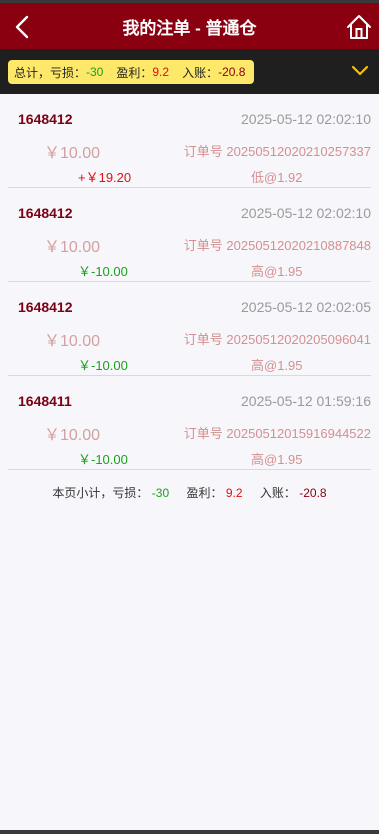 The height and width of the screenshot is (834, 379). I want to click on page-subtotal: 本页小计，亏损： -30 盈利： 9.2 入账： -20.8, so click(189, 485).